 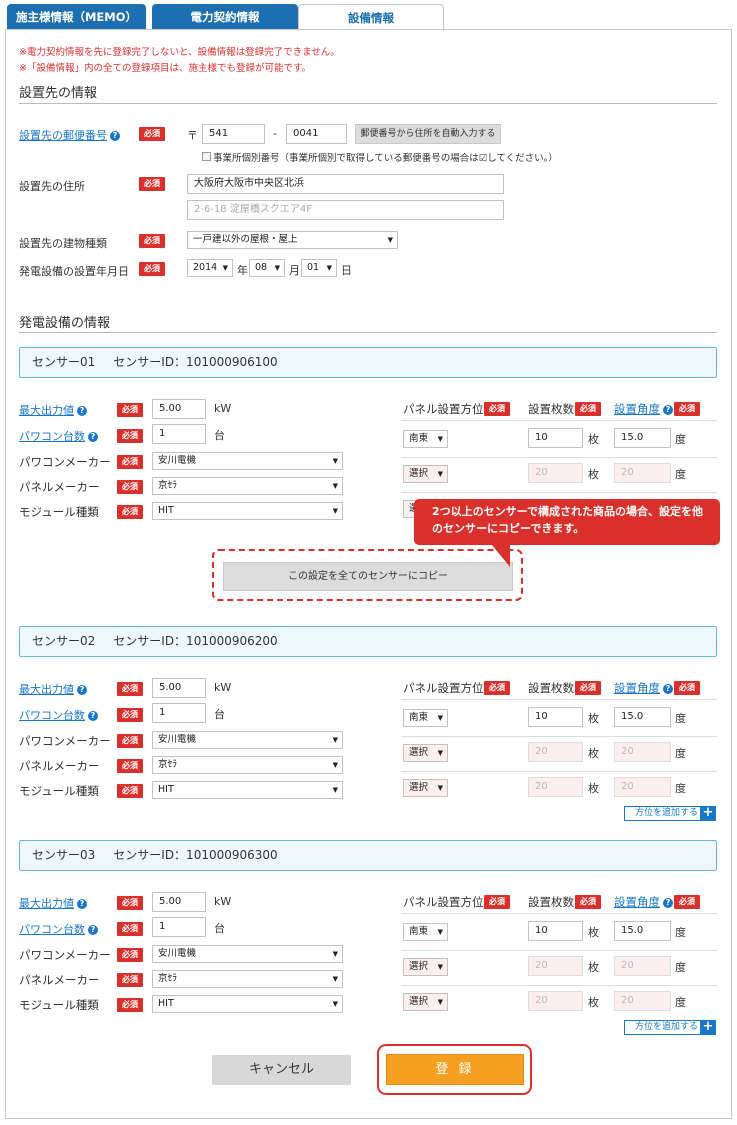 I want to click on tab-equipment: 設備情報, so click(x=371, y=17).